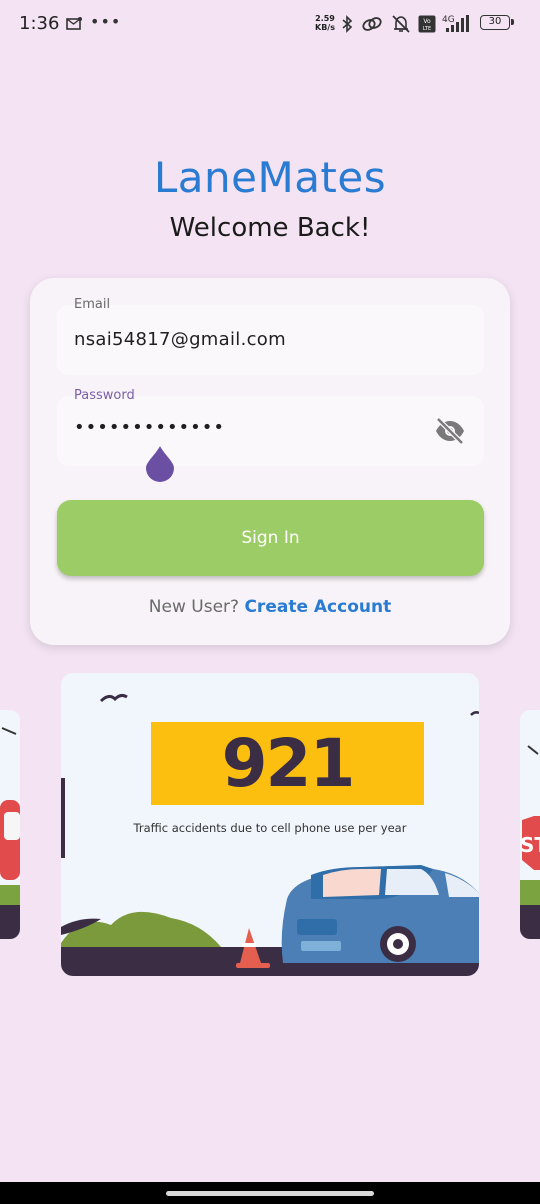  What do you see at coordinates (427, 21) in the screenshot?
I see `svg-text: Vo` at bounding box center [427, 21].